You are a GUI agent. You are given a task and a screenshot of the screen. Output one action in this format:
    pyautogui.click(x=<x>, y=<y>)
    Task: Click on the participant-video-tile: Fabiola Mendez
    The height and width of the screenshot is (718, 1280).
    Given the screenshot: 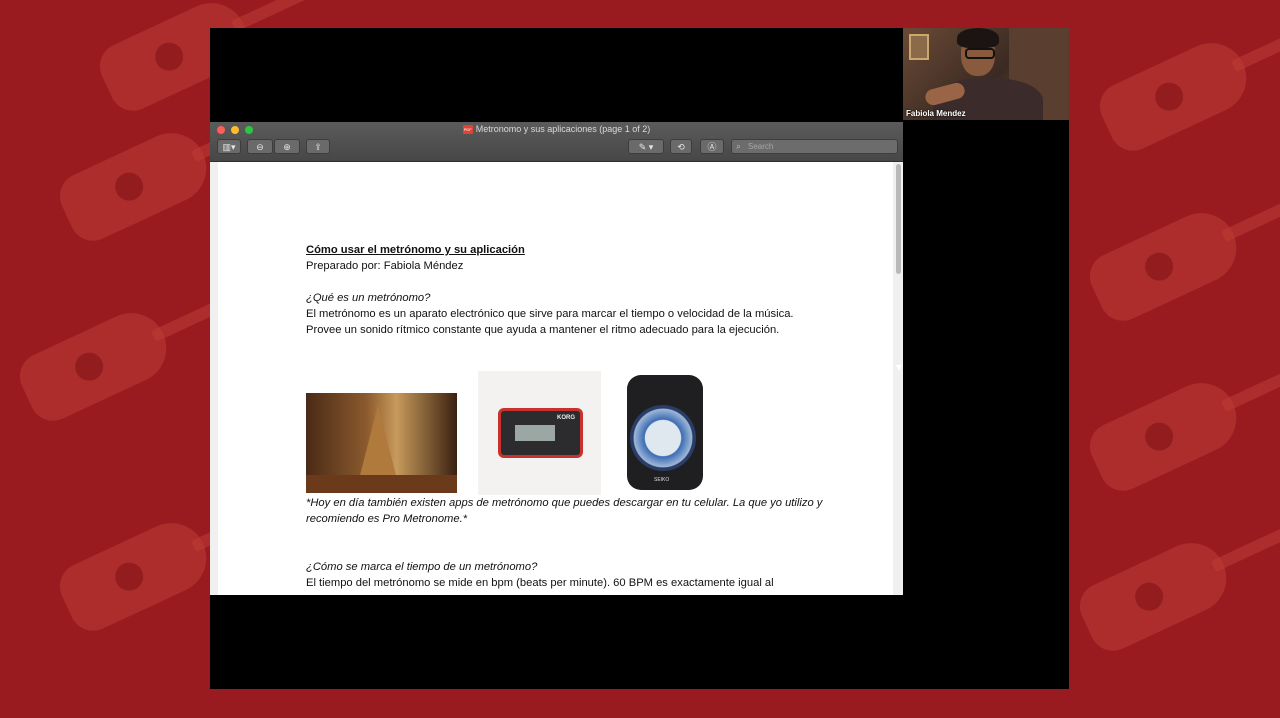 What is the action you would take?
    pyautogui.click(x=986, y=74)
    